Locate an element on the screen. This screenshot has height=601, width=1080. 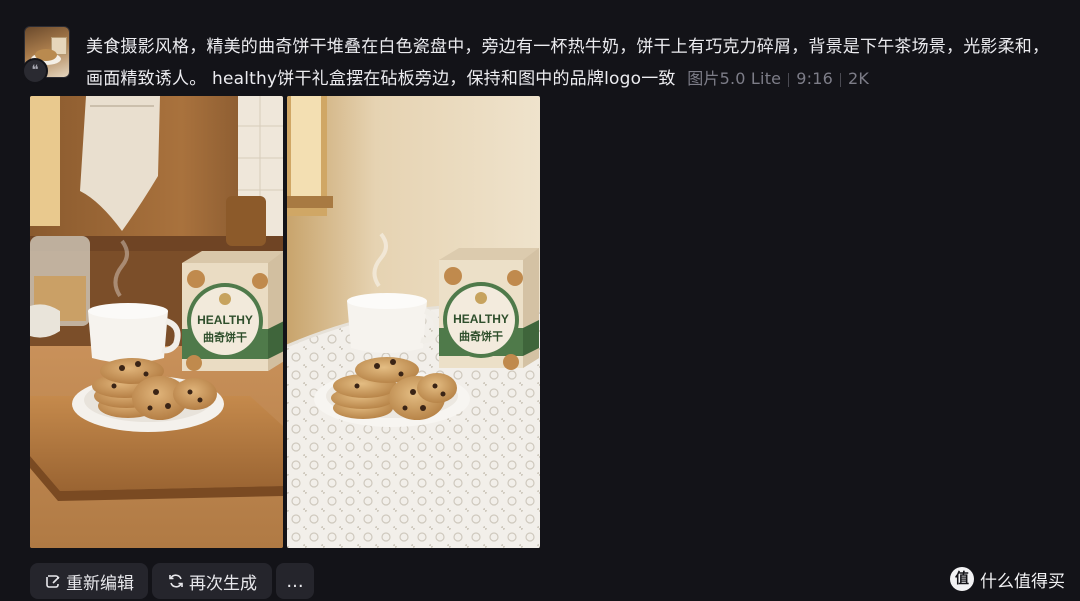
regenerate-label: 再次生成 is located at coordinates (223, 583).